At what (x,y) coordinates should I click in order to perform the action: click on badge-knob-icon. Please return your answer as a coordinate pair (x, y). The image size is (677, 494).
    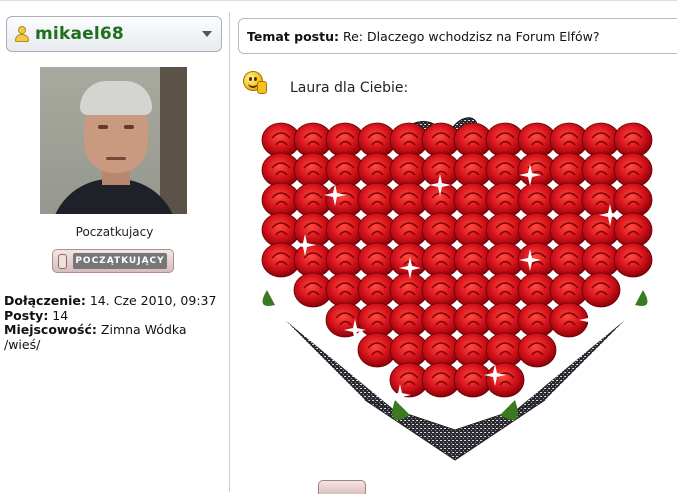
    Looking at the image, I should click on (62, 261).